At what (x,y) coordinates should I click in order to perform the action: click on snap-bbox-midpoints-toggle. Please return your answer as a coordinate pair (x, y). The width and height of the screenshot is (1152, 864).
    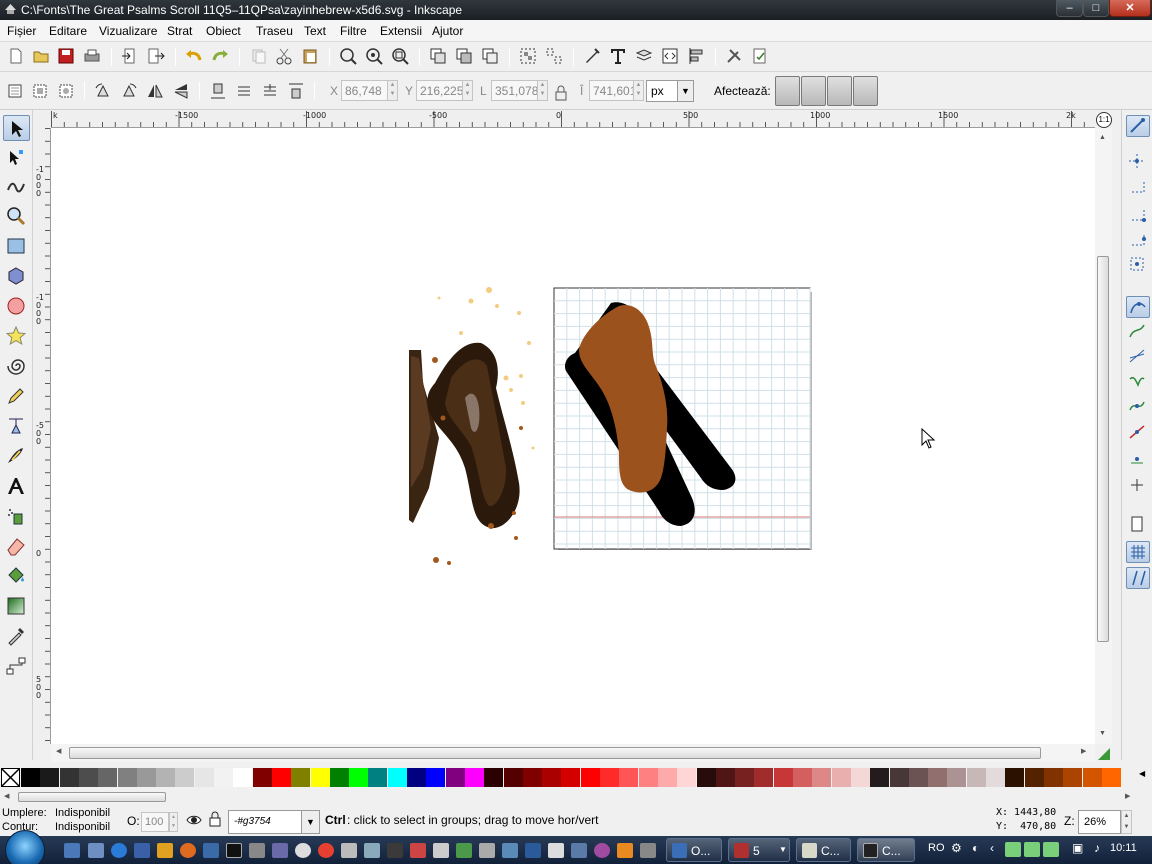
    Looking at the image, I should click on (1138, 240).